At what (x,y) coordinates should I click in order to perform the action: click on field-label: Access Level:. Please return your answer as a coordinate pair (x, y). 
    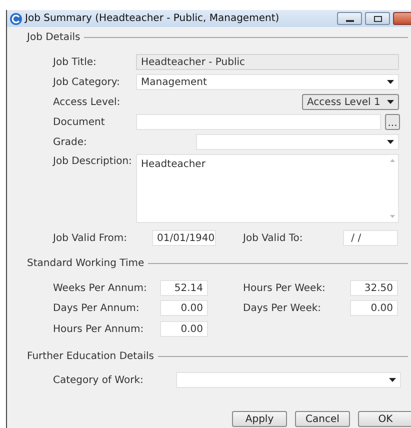
    Looking at the image, I should click on (86, 102).